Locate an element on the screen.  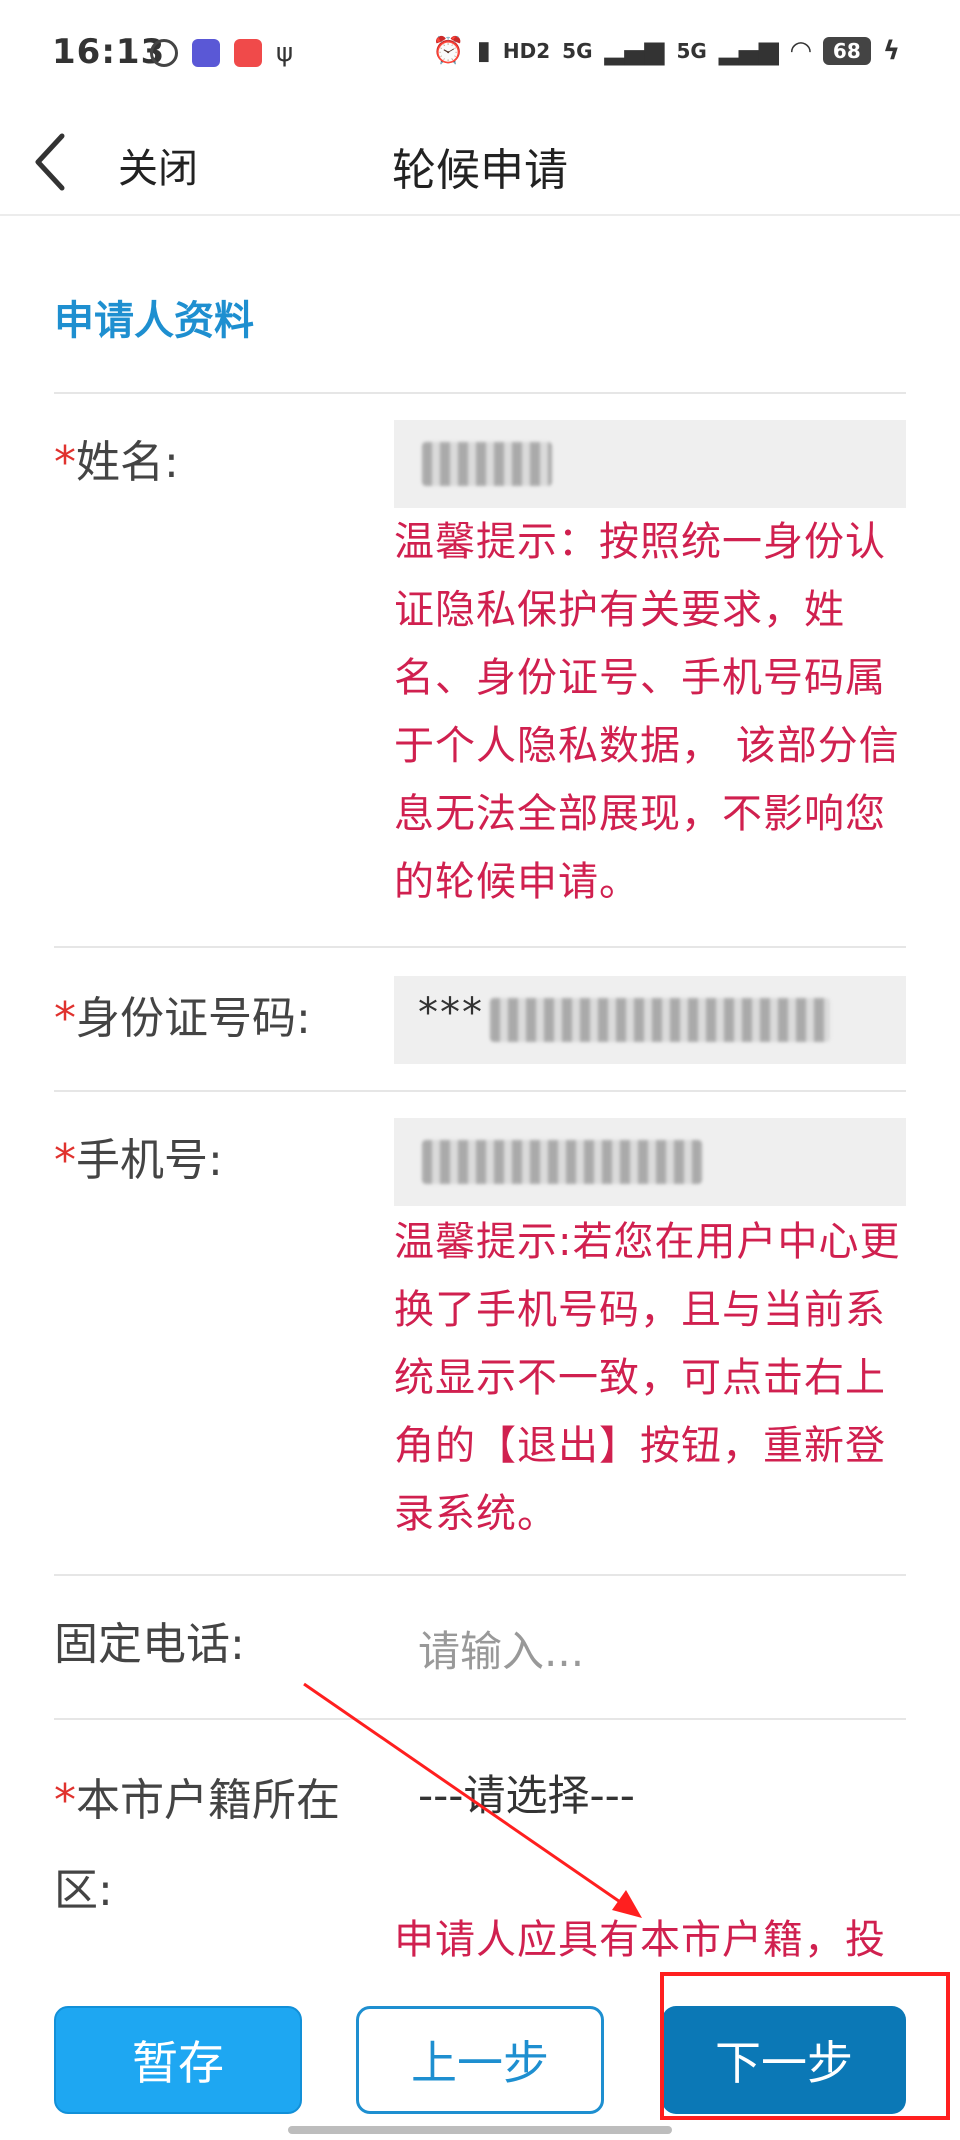
network-5g-1: 5G is located at coordinates (577, 51).